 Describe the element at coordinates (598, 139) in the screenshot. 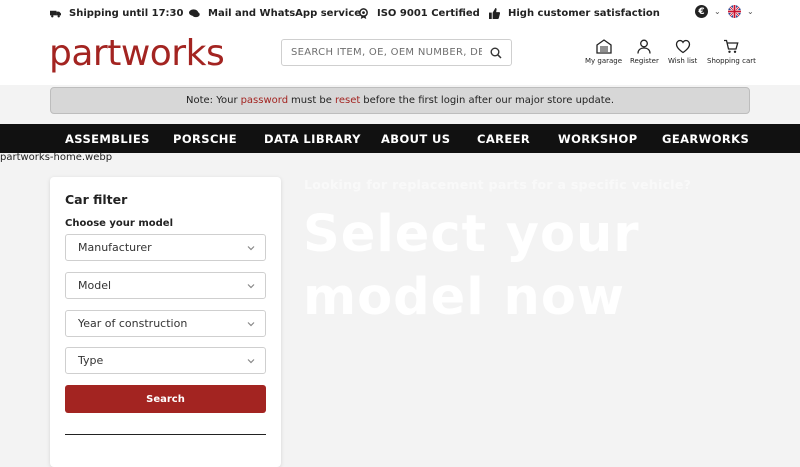

I see `nav-workshop: WORKSHOP` at that location.